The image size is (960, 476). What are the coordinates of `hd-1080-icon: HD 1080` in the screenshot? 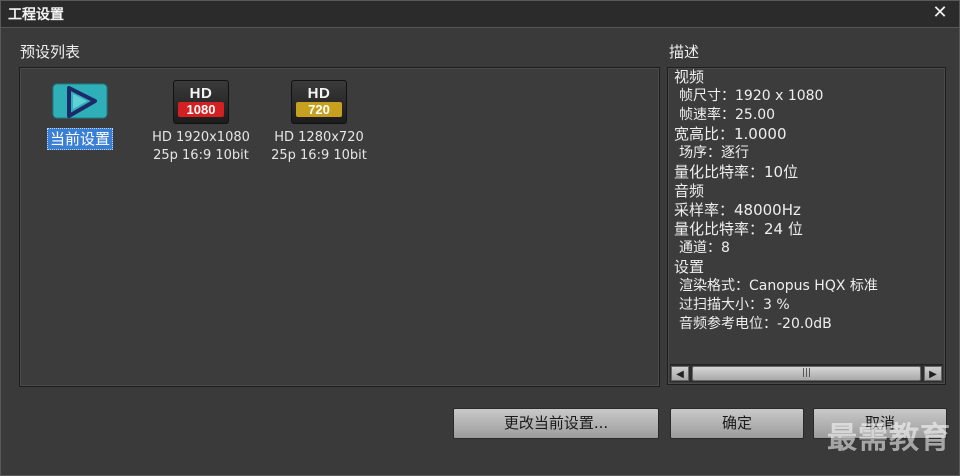 It's located at (201, 102).